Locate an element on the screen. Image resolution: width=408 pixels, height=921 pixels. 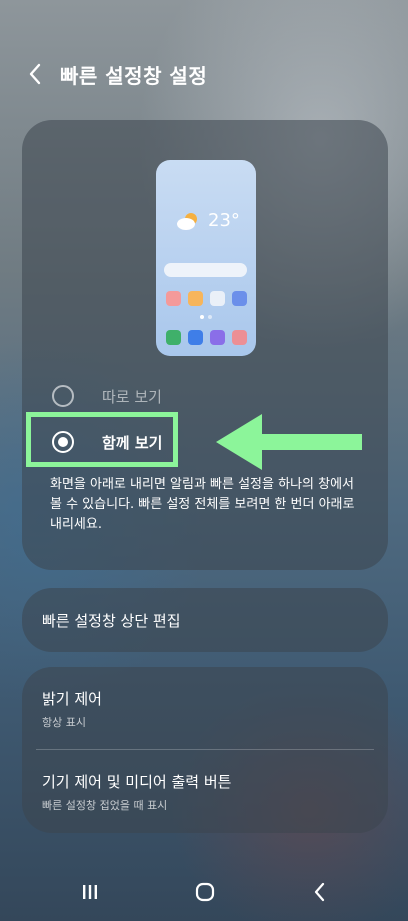
weather-widget: 23° is located at coordinates (208, 220).